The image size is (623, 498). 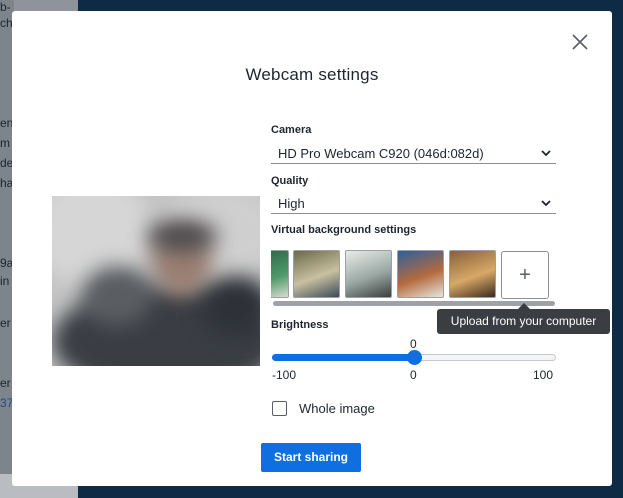 I want to click on brightness-mid-label: 0, so click(x=413, y=375).